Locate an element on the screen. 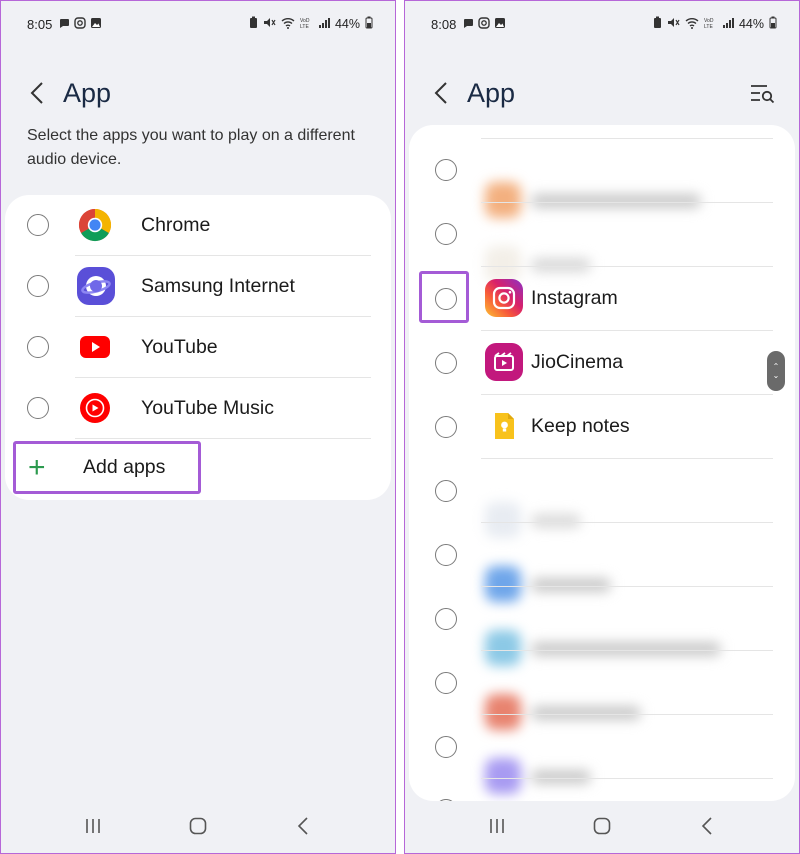  scroll-handle: ⌃ ⌄ is located at coordinates (776, 371).